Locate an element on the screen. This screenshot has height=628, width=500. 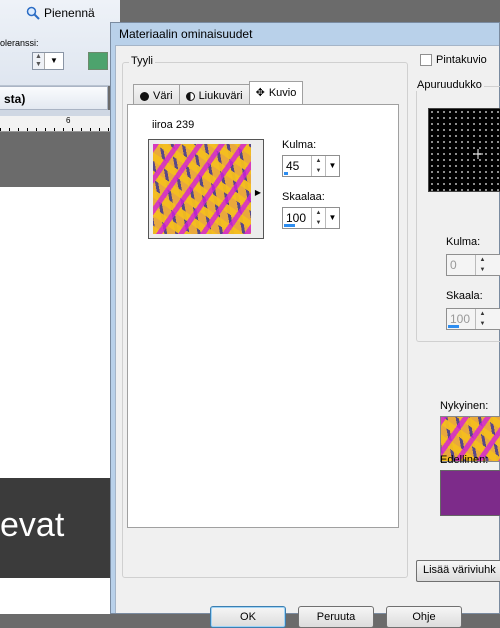
canvas-background is located at coordinates (55, 159).